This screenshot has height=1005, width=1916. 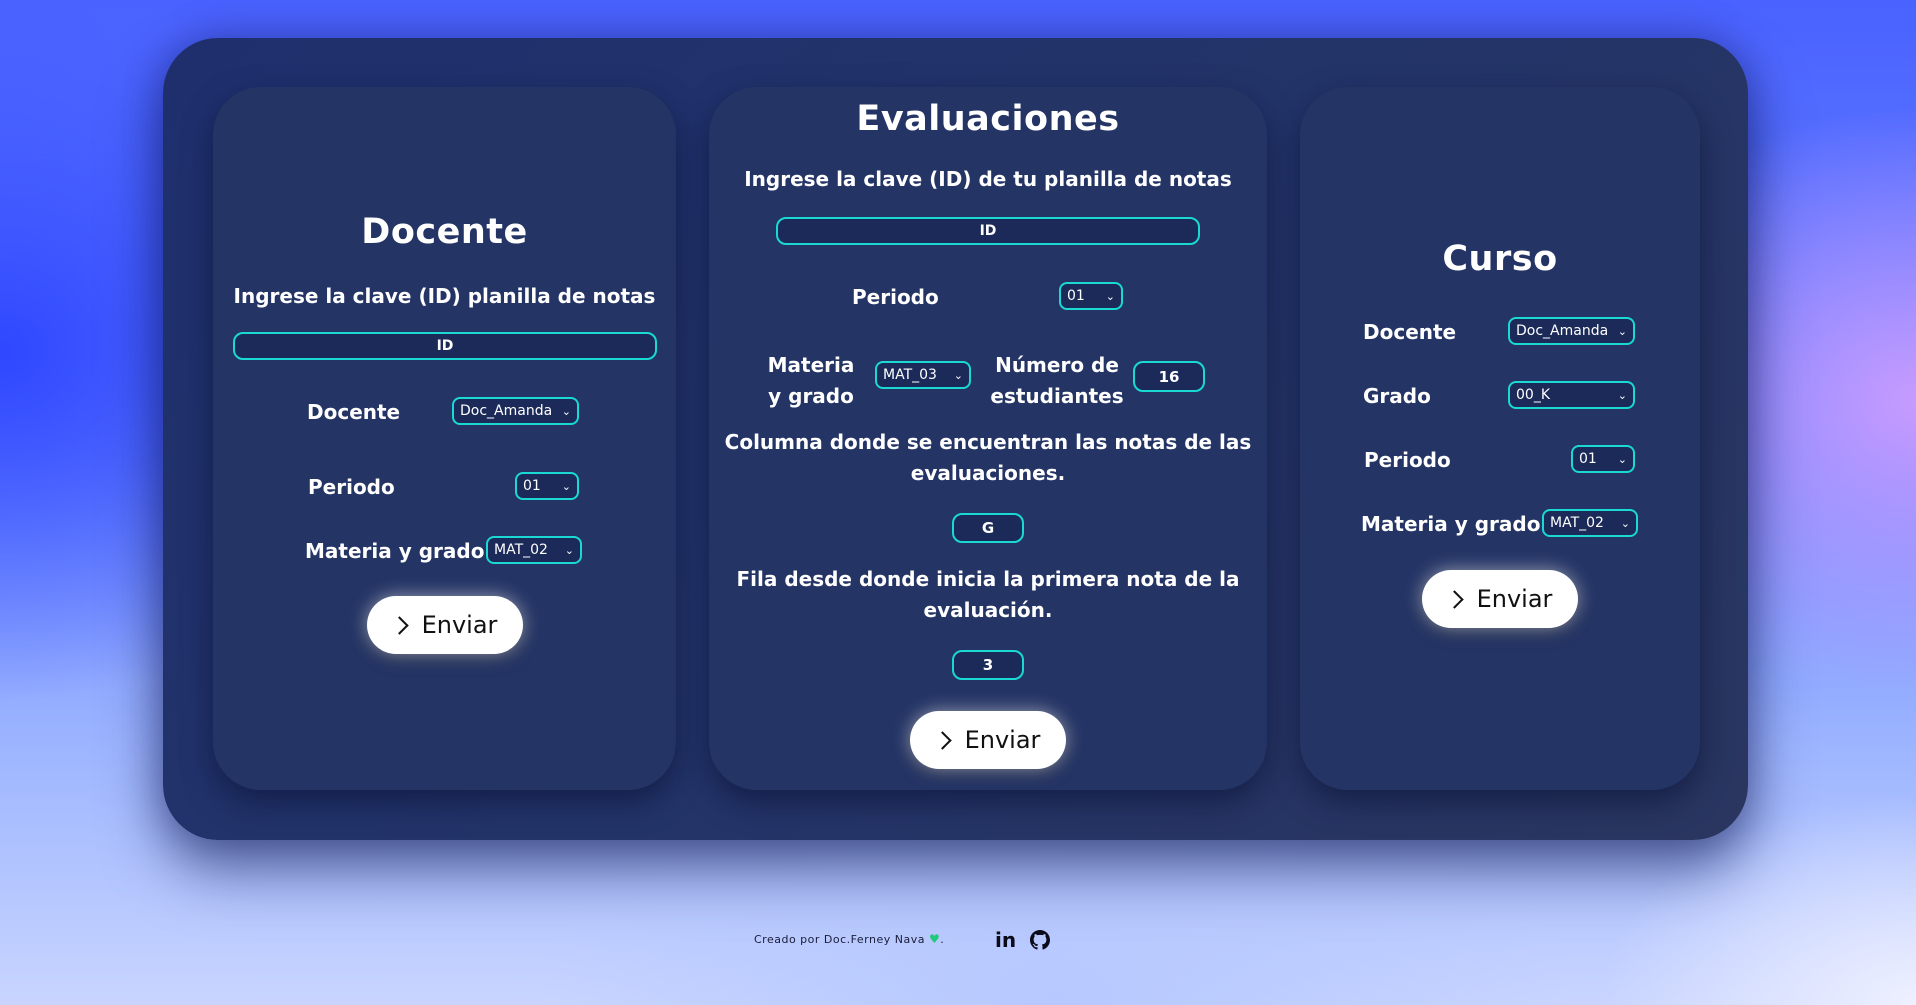 I want to click on docente-materia-select: MAT_02 ⌄, so click(x=534, y=550).